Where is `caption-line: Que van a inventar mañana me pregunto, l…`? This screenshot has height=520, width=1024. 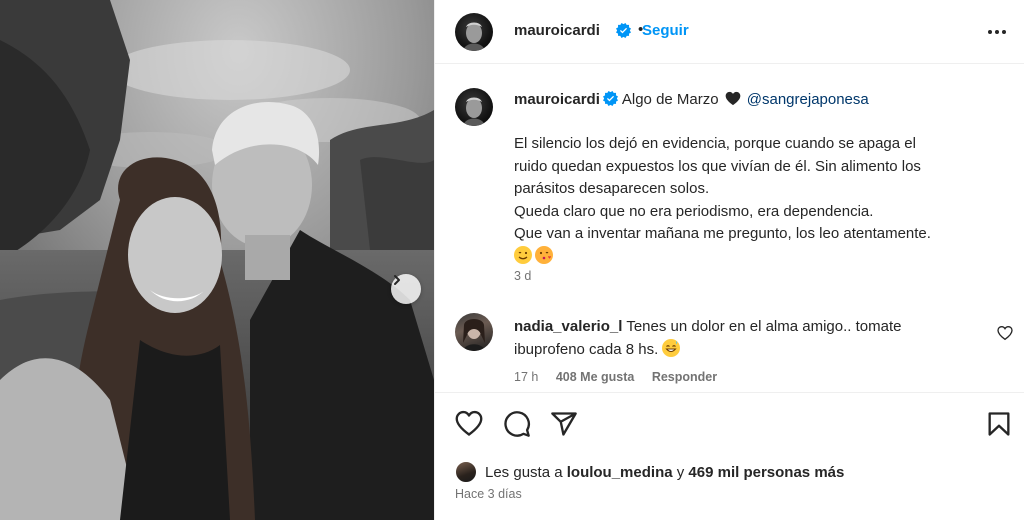
caption-line: Que van a inventar mañana me pregunto, l… is located at coordinates (722, 233).